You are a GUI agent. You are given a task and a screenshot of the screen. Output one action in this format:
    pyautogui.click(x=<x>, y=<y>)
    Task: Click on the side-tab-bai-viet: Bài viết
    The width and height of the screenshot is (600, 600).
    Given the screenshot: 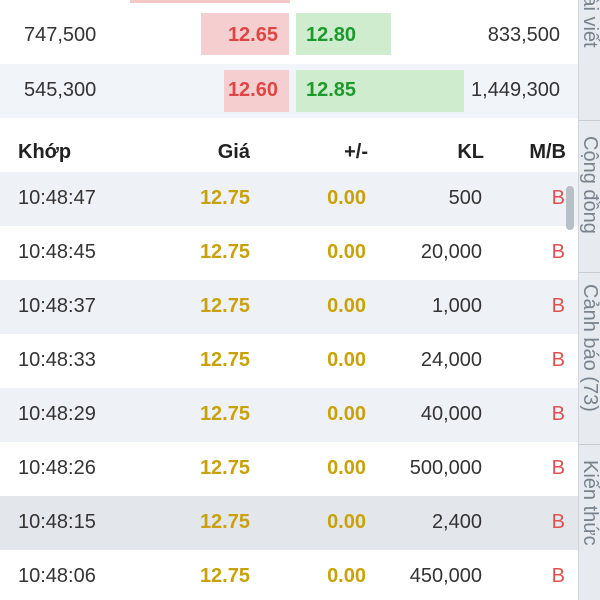 What is the action you would take?
    pyautogui.click(x=589, y=44)
    